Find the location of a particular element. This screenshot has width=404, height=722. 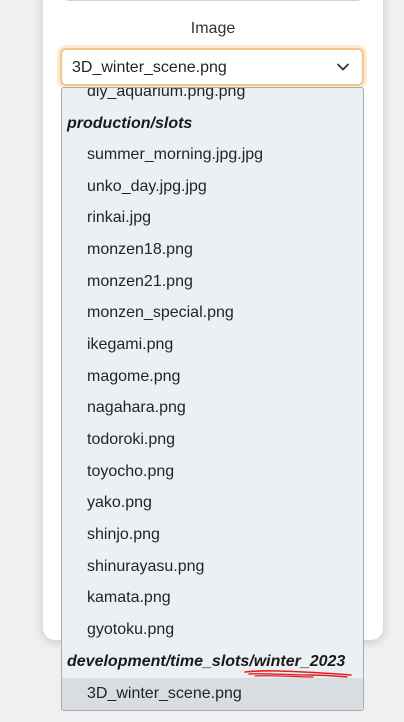

dropdown-option: yako.png is located at coordinates (119, 502).